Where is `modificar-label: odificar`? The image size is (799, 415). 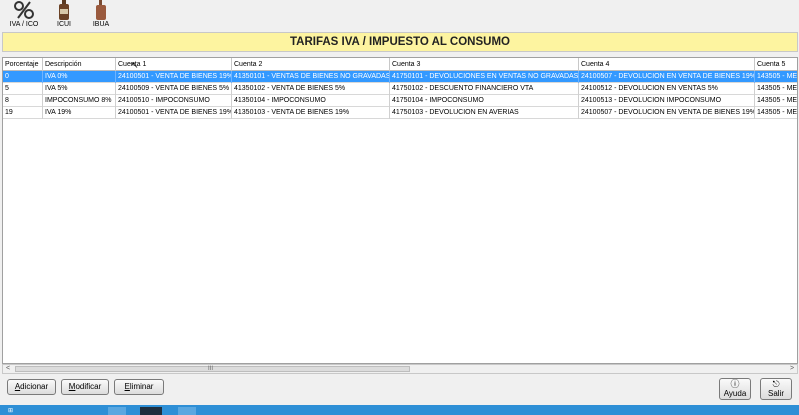 modificar-label: odificar is located at coordinates (88, 386).